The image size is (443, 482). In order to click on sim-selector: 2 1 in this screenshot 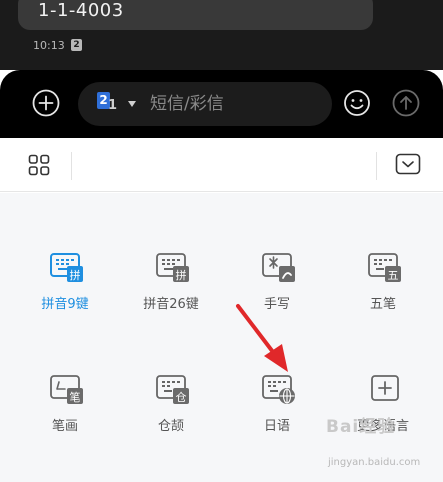, I will do `click(117, 104)`.